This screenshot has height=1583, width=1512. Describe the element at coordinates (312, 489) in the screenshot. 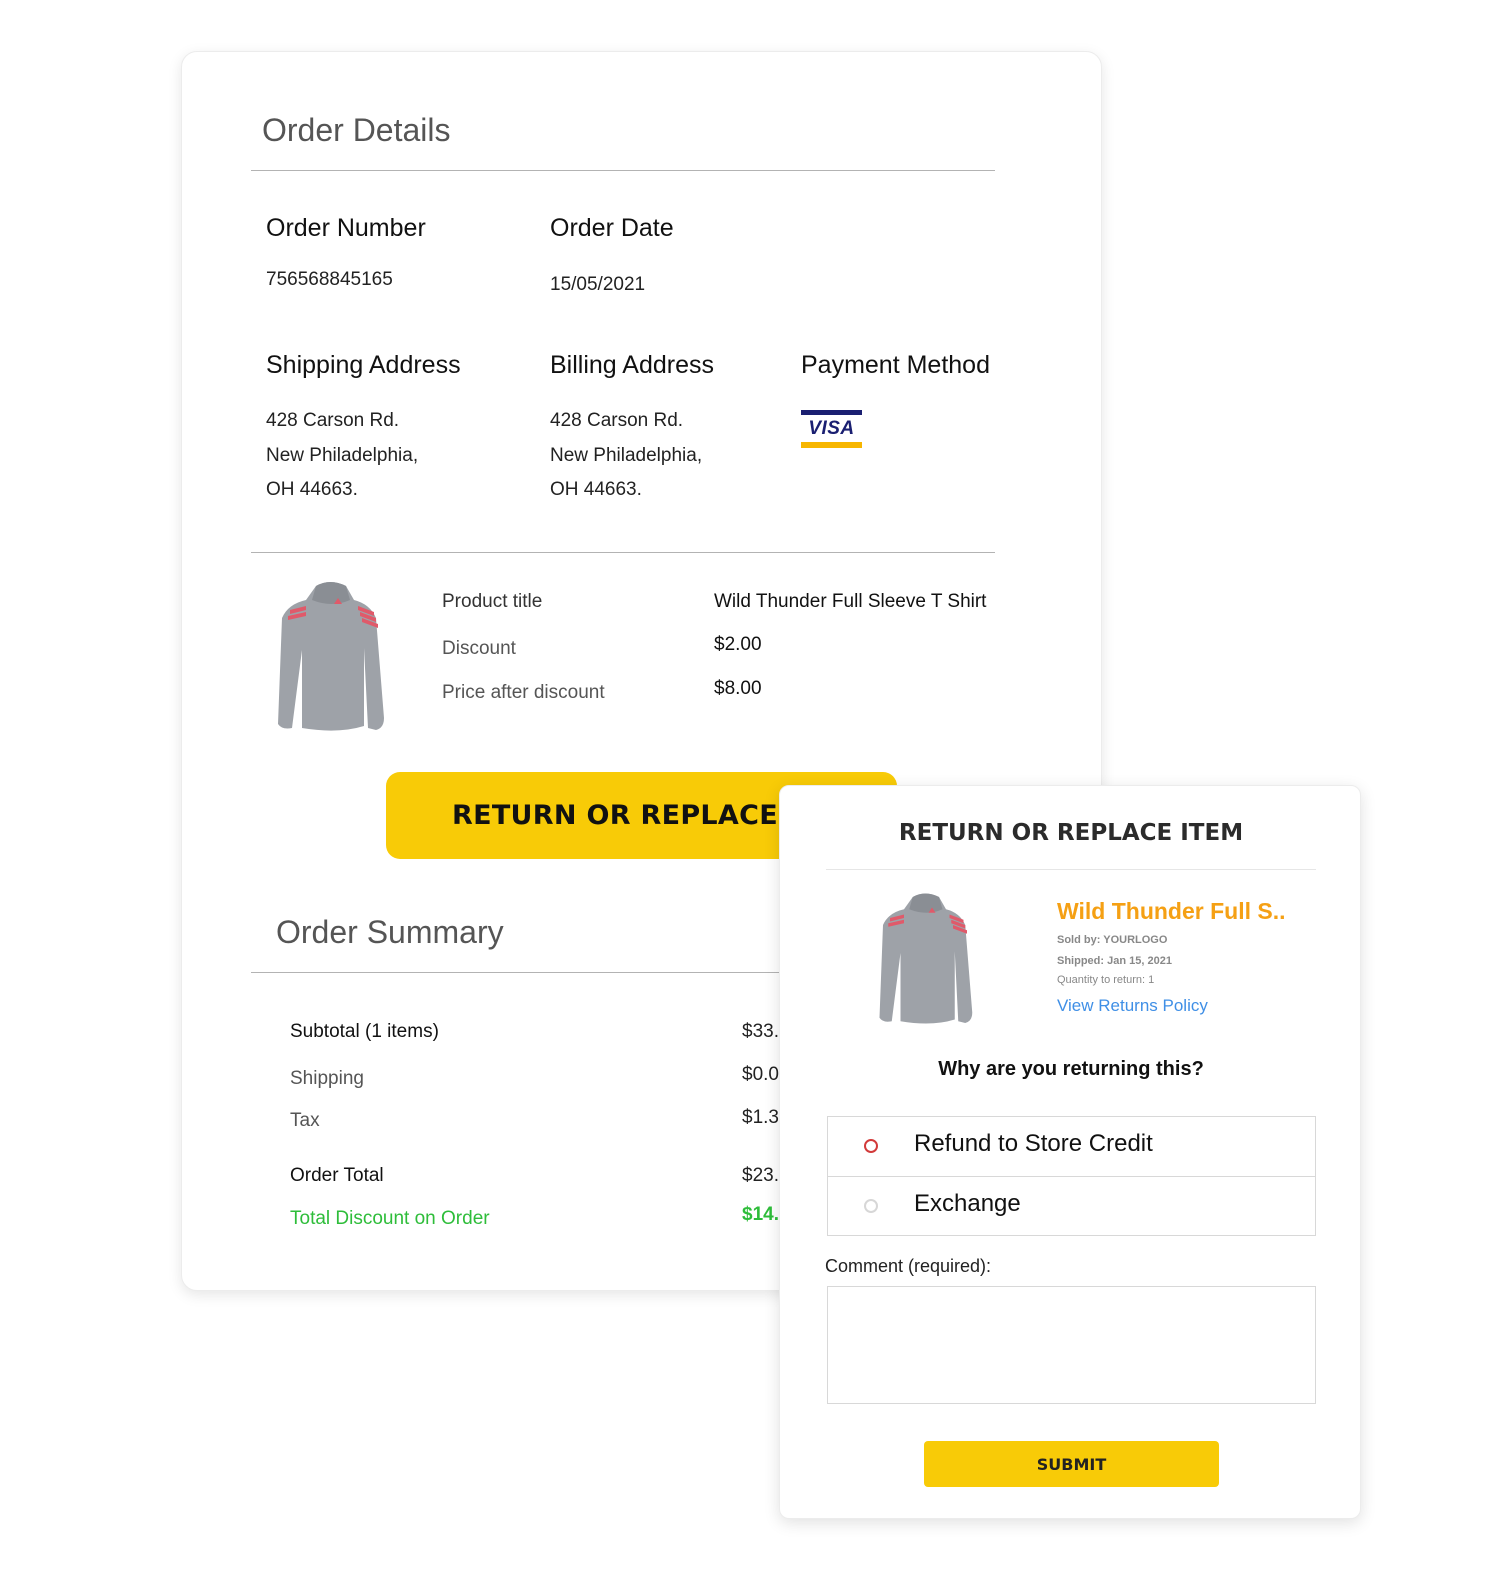

I see `shipping-address-line: OH 44663.` at that location.